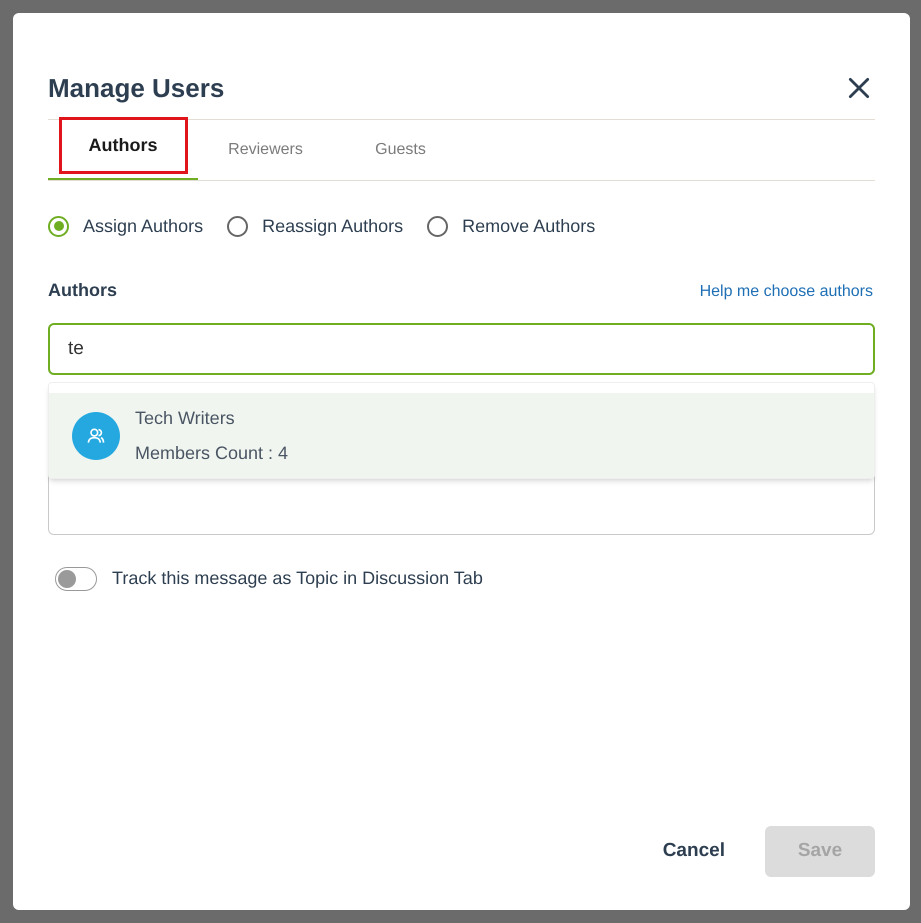 This screenshot has height=923, width=921. What do you see at coordinates (76, 578) in the screenshot?
I see `track-toggle` at bounding box center [76, 578].